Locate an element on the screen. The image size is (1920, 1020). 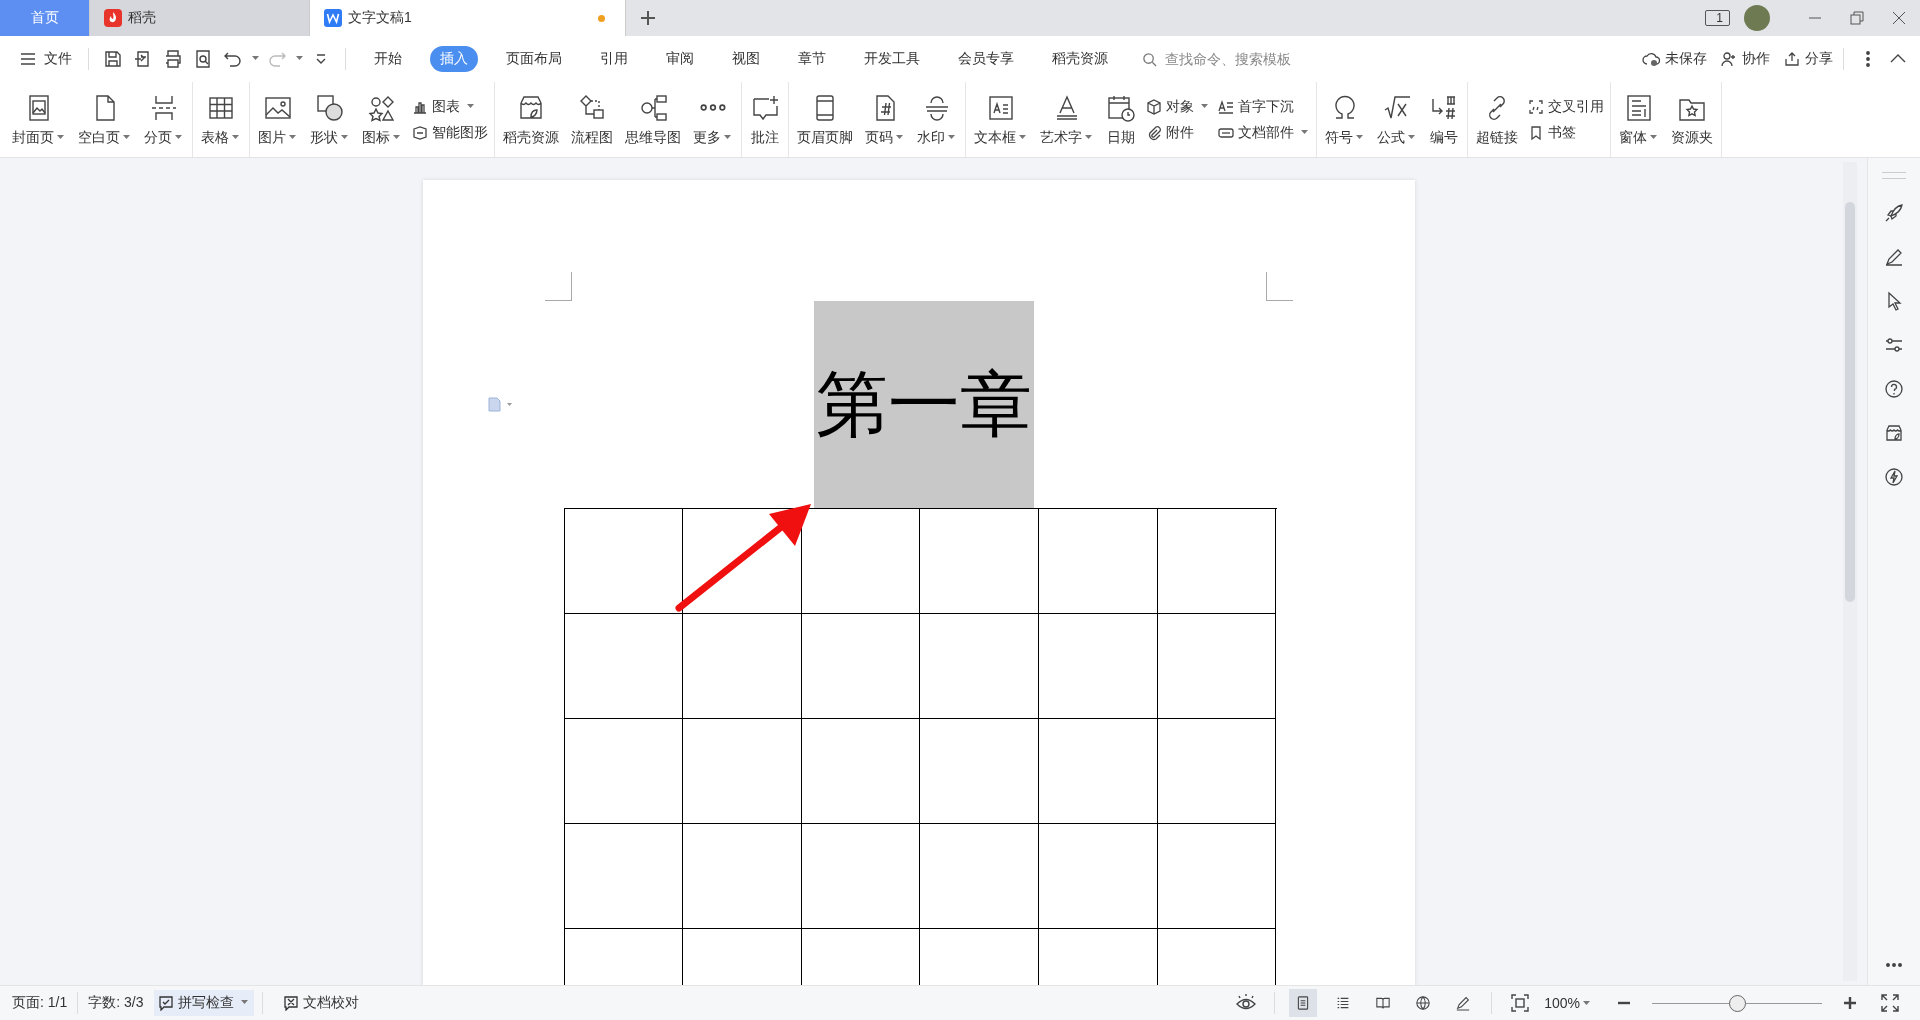
ribbon-tab: 开发工具 is located at coordinates (892, 59).